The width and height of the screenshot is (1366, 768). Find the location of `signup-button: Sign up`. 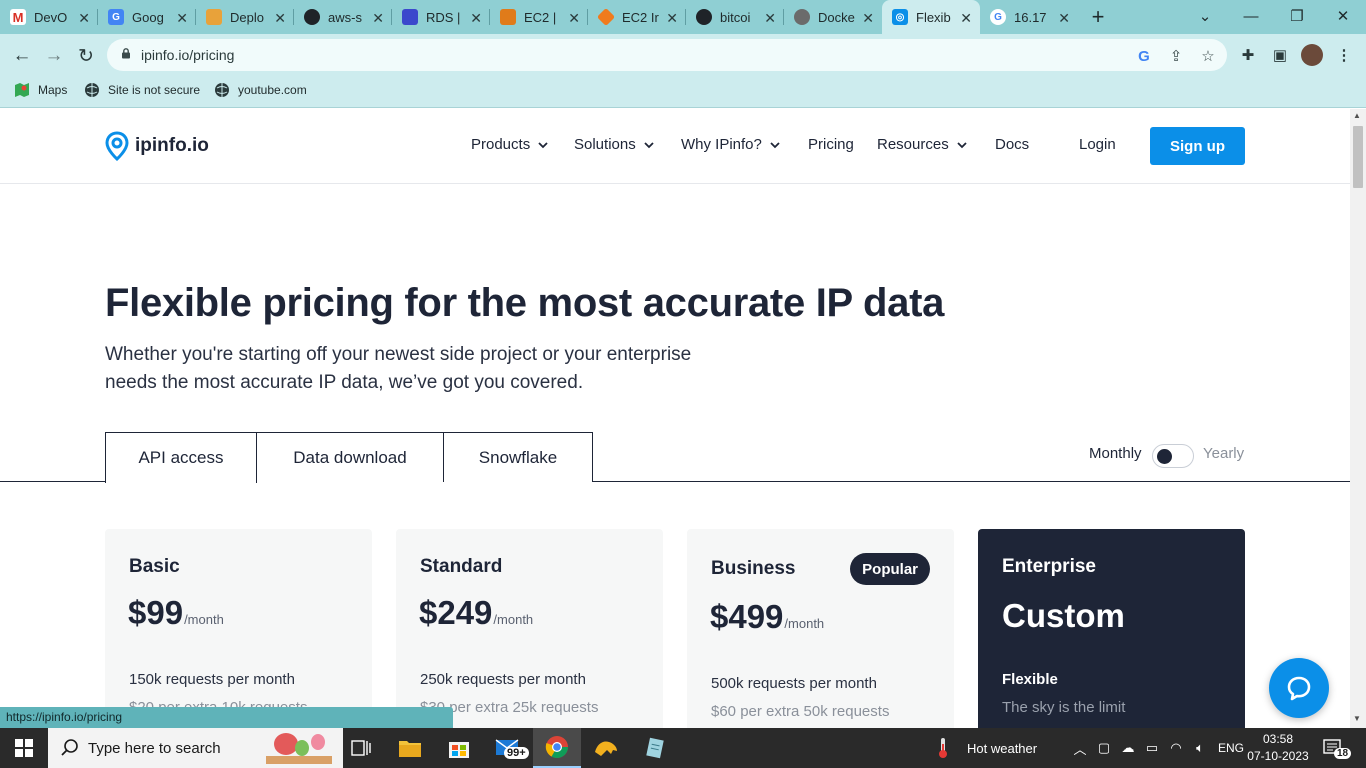

signup-button: Sign up is located at coordinates (1197, 146).